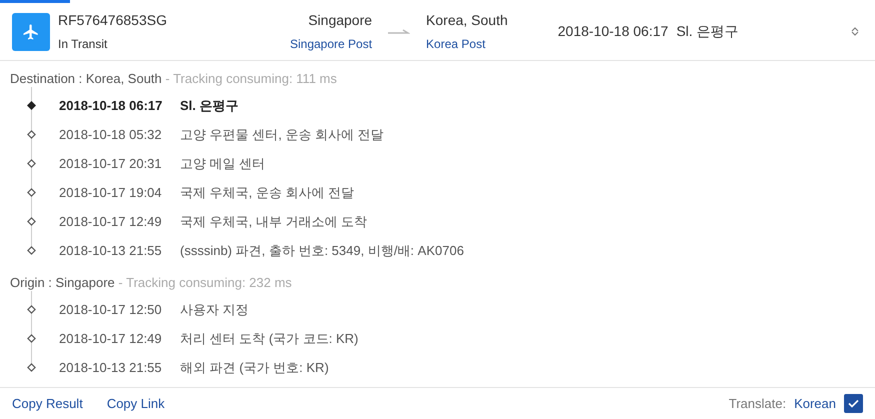 This screenshot has height=419, width=875. I want to click on destination-country: Korea, South, so click(467, 20).